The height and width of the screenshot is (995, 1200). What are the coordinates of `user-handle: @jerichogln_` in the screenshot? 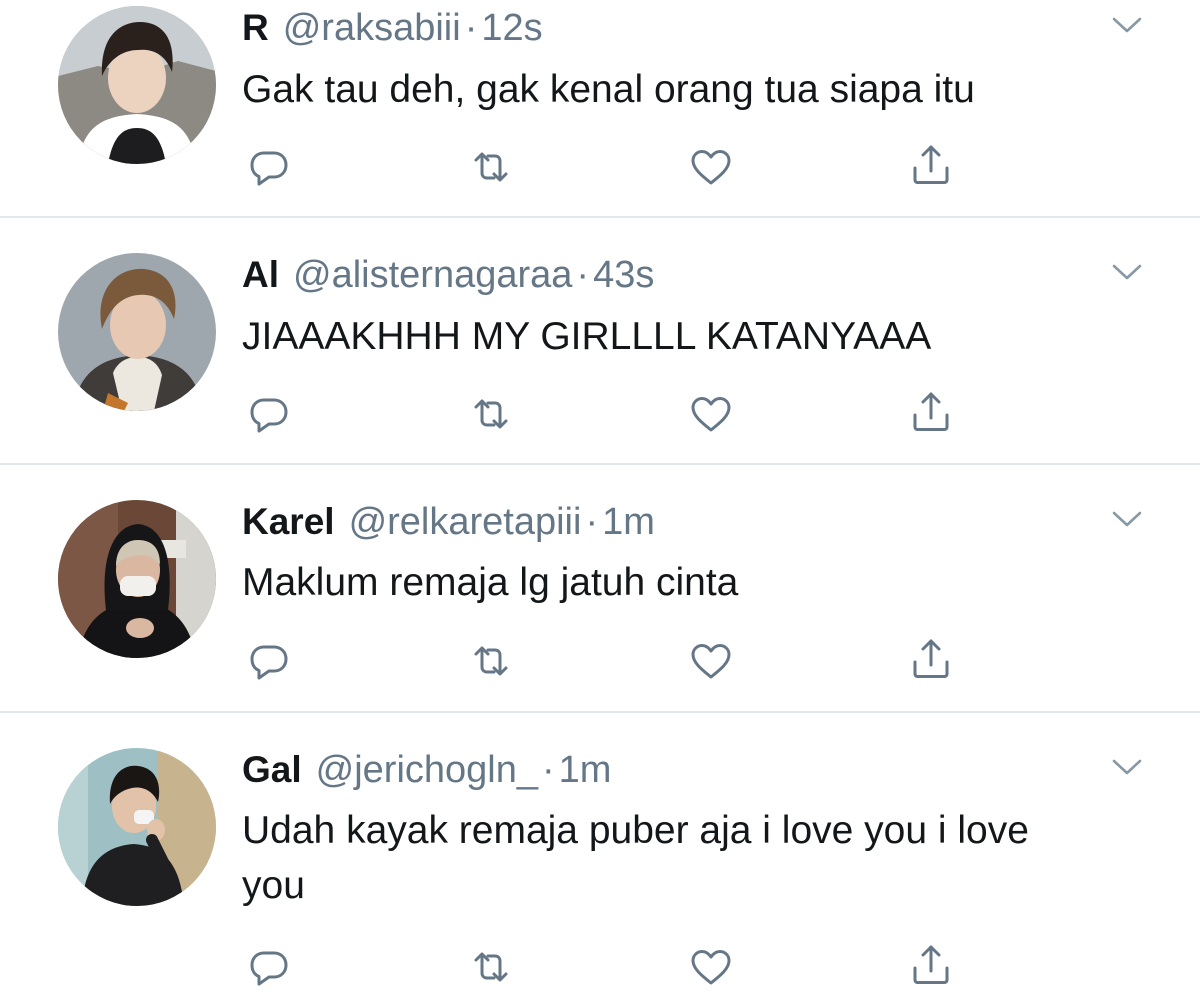 It's located at (427, 770).